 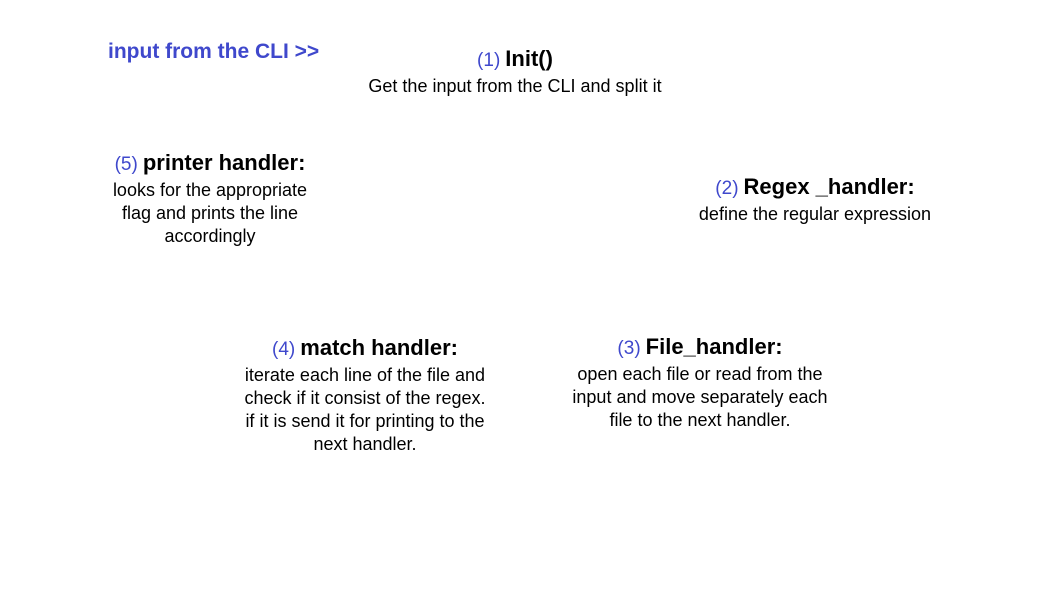 I want to click on regex-desc-line: define the regular expression, so click(x=815, y=214).